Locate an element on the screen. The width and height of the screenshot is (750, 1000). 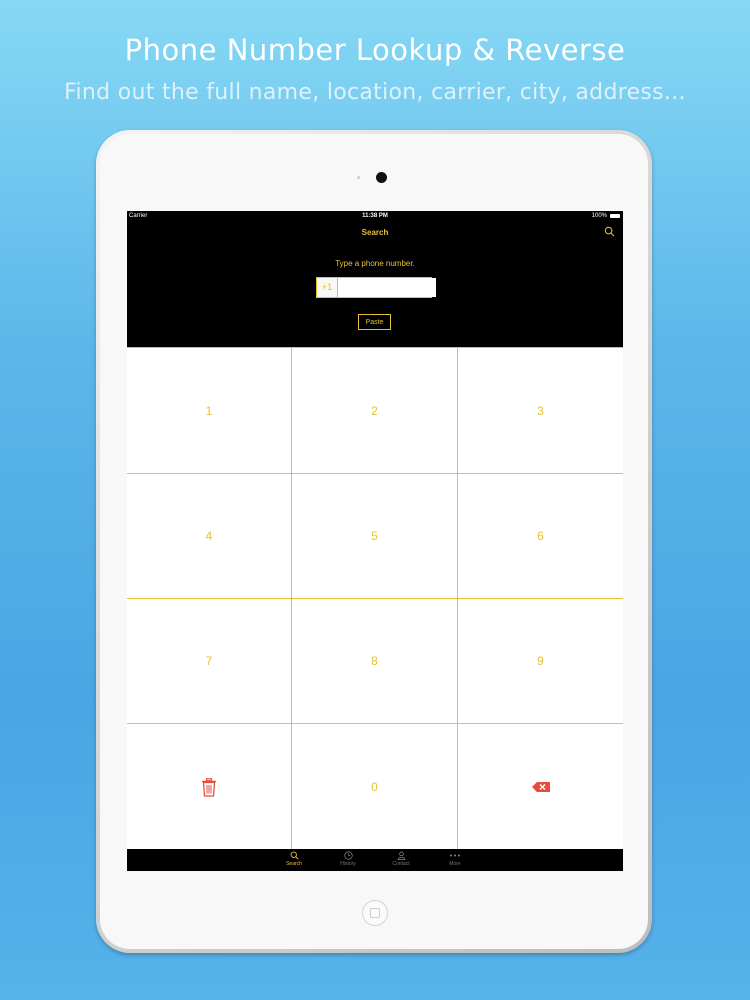
key-5: 5 is located at coordinates (375, 536).